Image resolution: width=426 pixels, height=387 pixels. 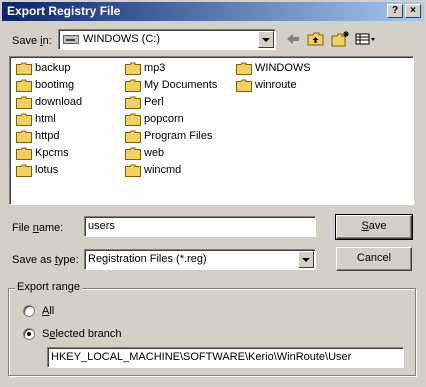 I want to click on view-menu-icon, so click(x=366, y=39).